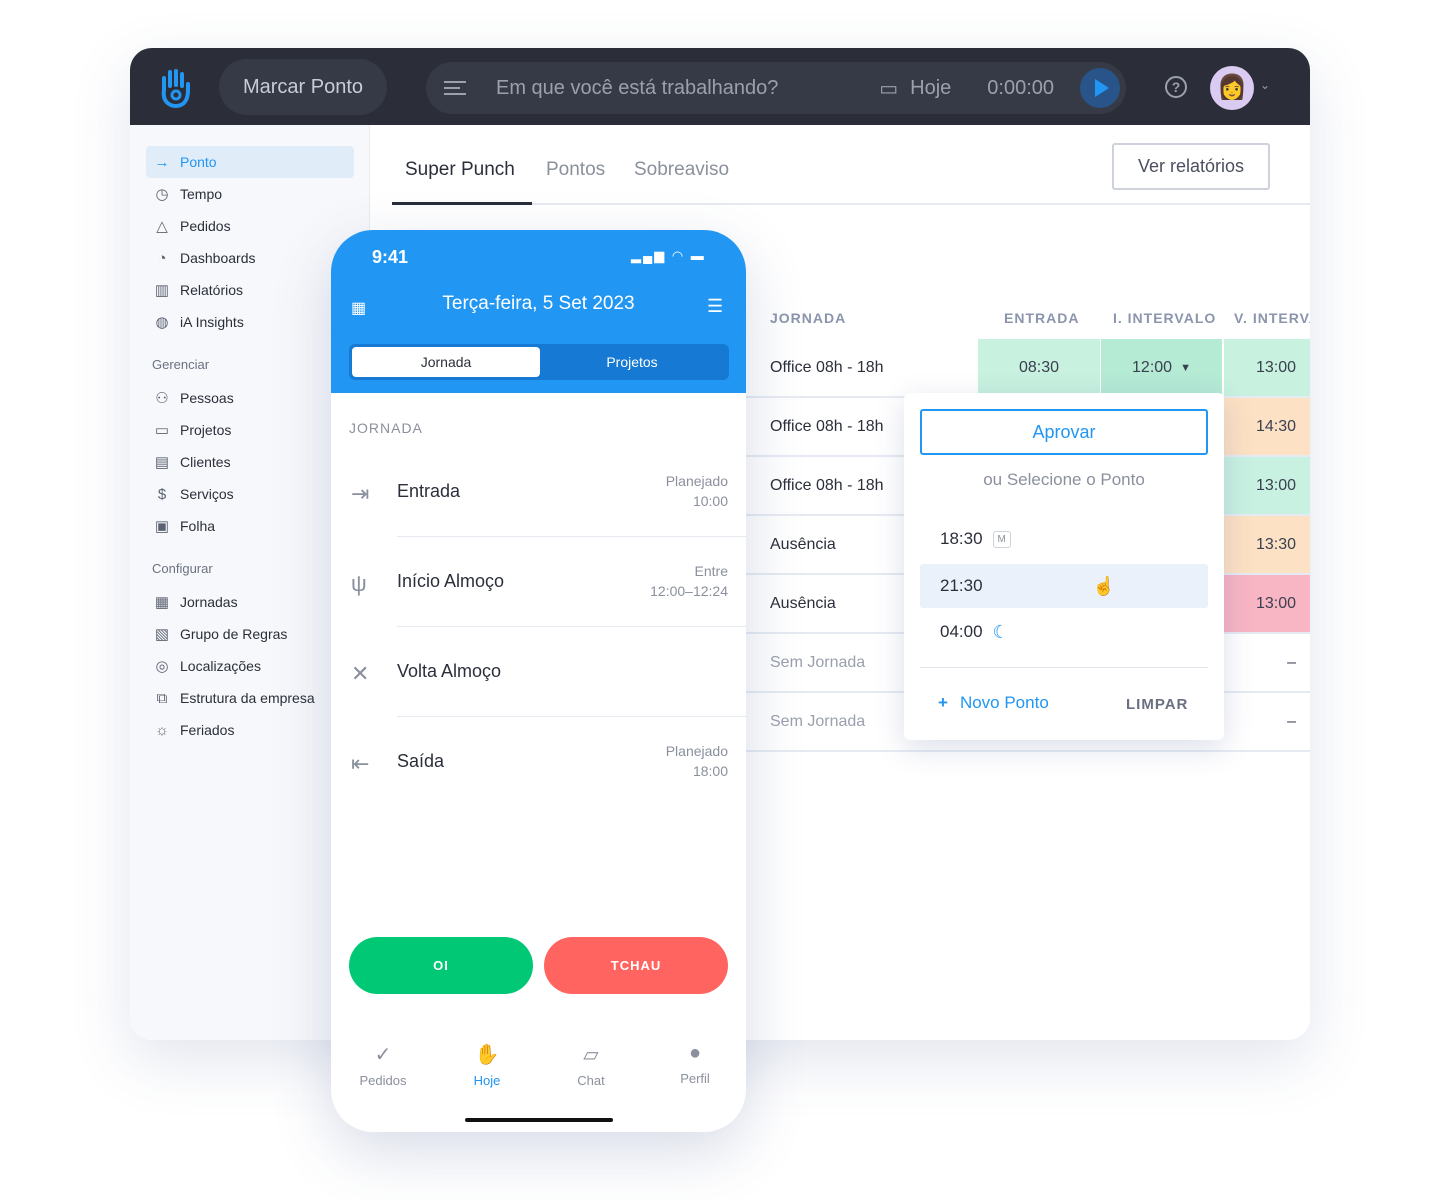  What do you see at coordinates (451, 581) in the screenshot?
I see `punch-label: Início Almoço` at bounding box center [451, 581].